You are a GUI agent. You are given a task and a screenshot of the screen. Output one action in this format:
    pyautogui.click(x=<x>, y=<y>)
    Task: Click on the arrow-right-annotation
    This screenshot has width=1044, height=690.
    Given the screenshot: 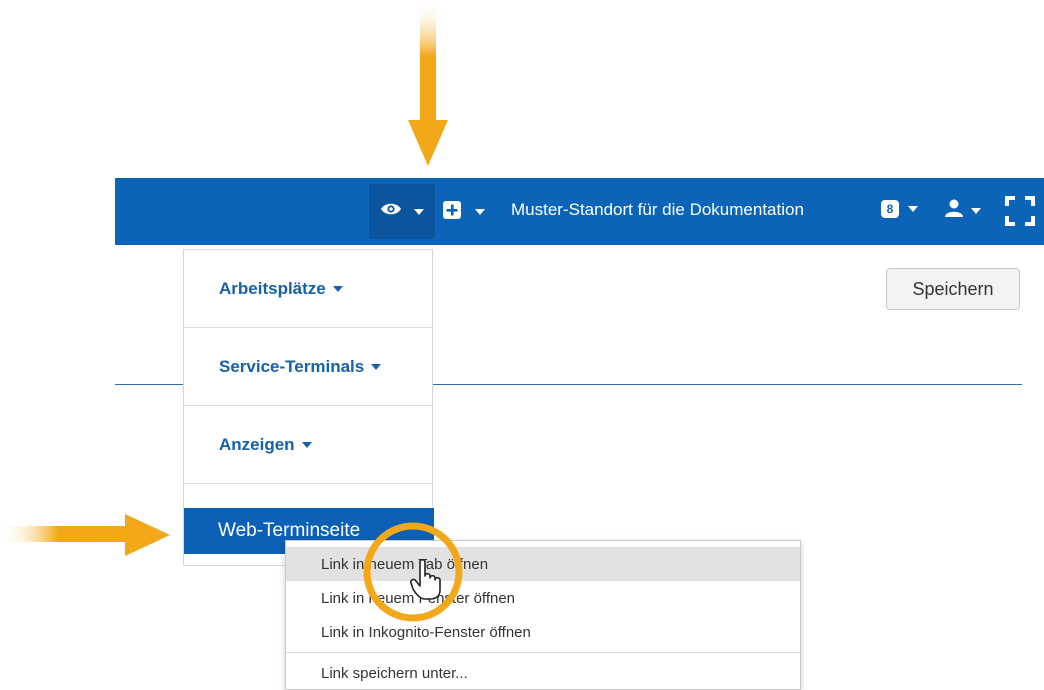 What is the action you would take?
    pyautogui.click(x=85, y=535)
    